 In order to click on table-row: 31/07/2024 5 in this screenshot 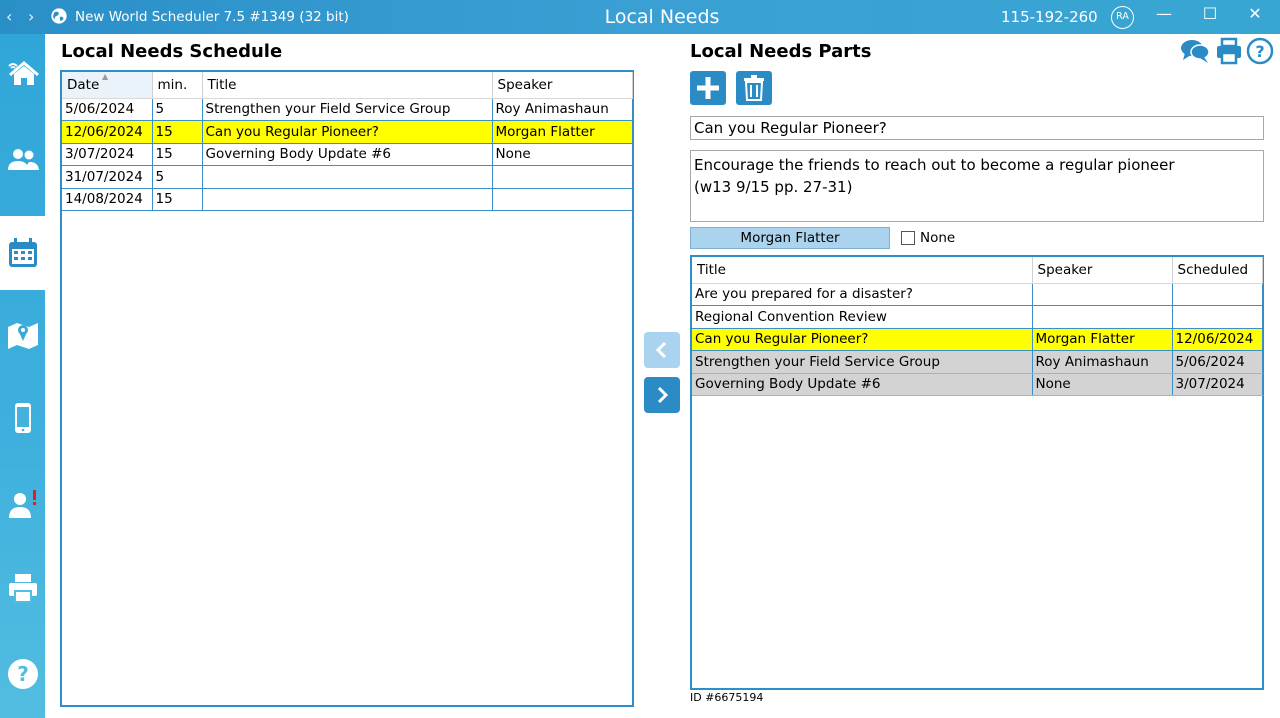, I will do `click(347, 177)`.